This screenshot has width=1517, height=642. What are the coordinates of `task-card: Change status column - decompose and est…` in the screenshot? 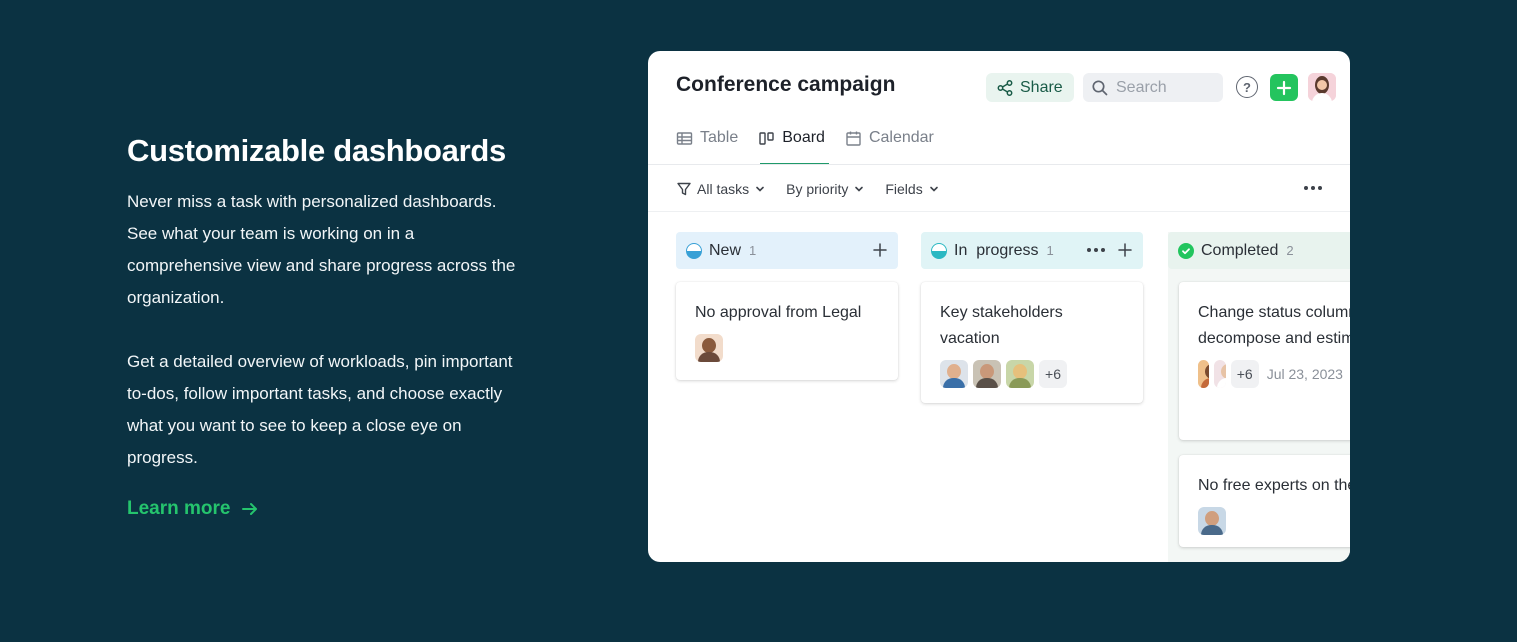 It's located at (1264, 361).